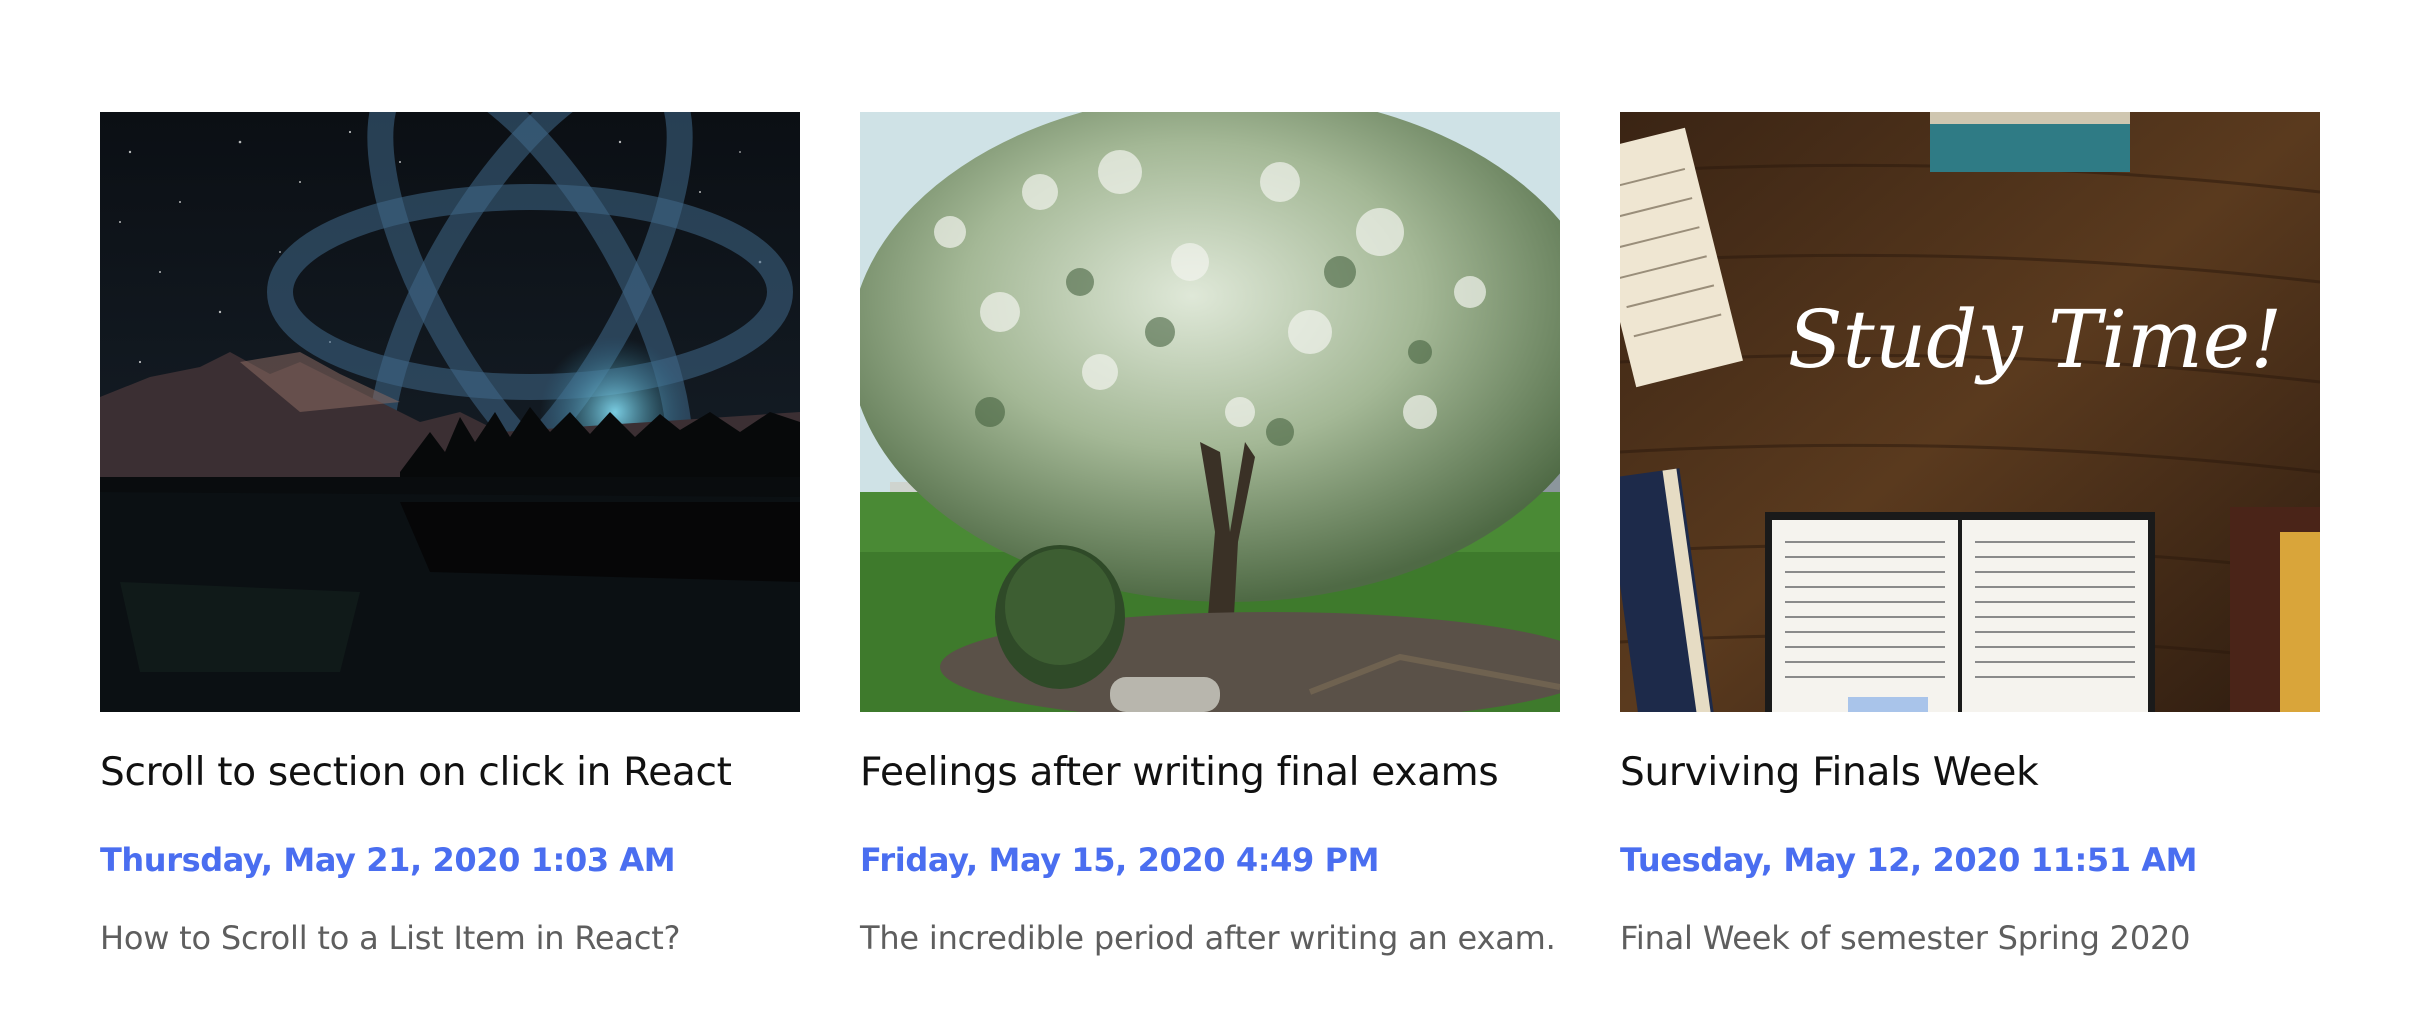 The height and width of the screenshot is (1026, 2418). Describe the element at coordinates (388, 859) in the screenshot. I see `post-date: Thursday, May 21, 2020 1:03 AM` at that location.